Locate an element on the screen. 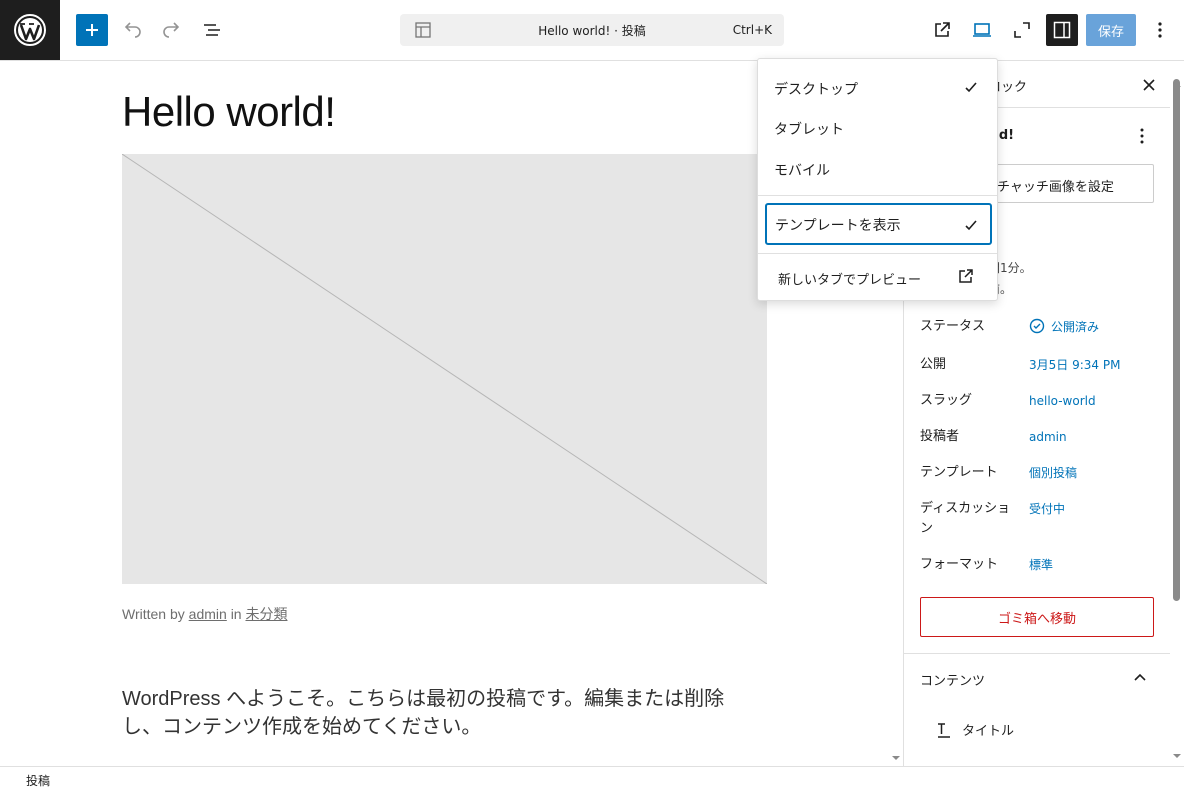 The width and height of the screenshot is (1184, 791). meta-prefix: Written by is located at coordinates (153, 614).